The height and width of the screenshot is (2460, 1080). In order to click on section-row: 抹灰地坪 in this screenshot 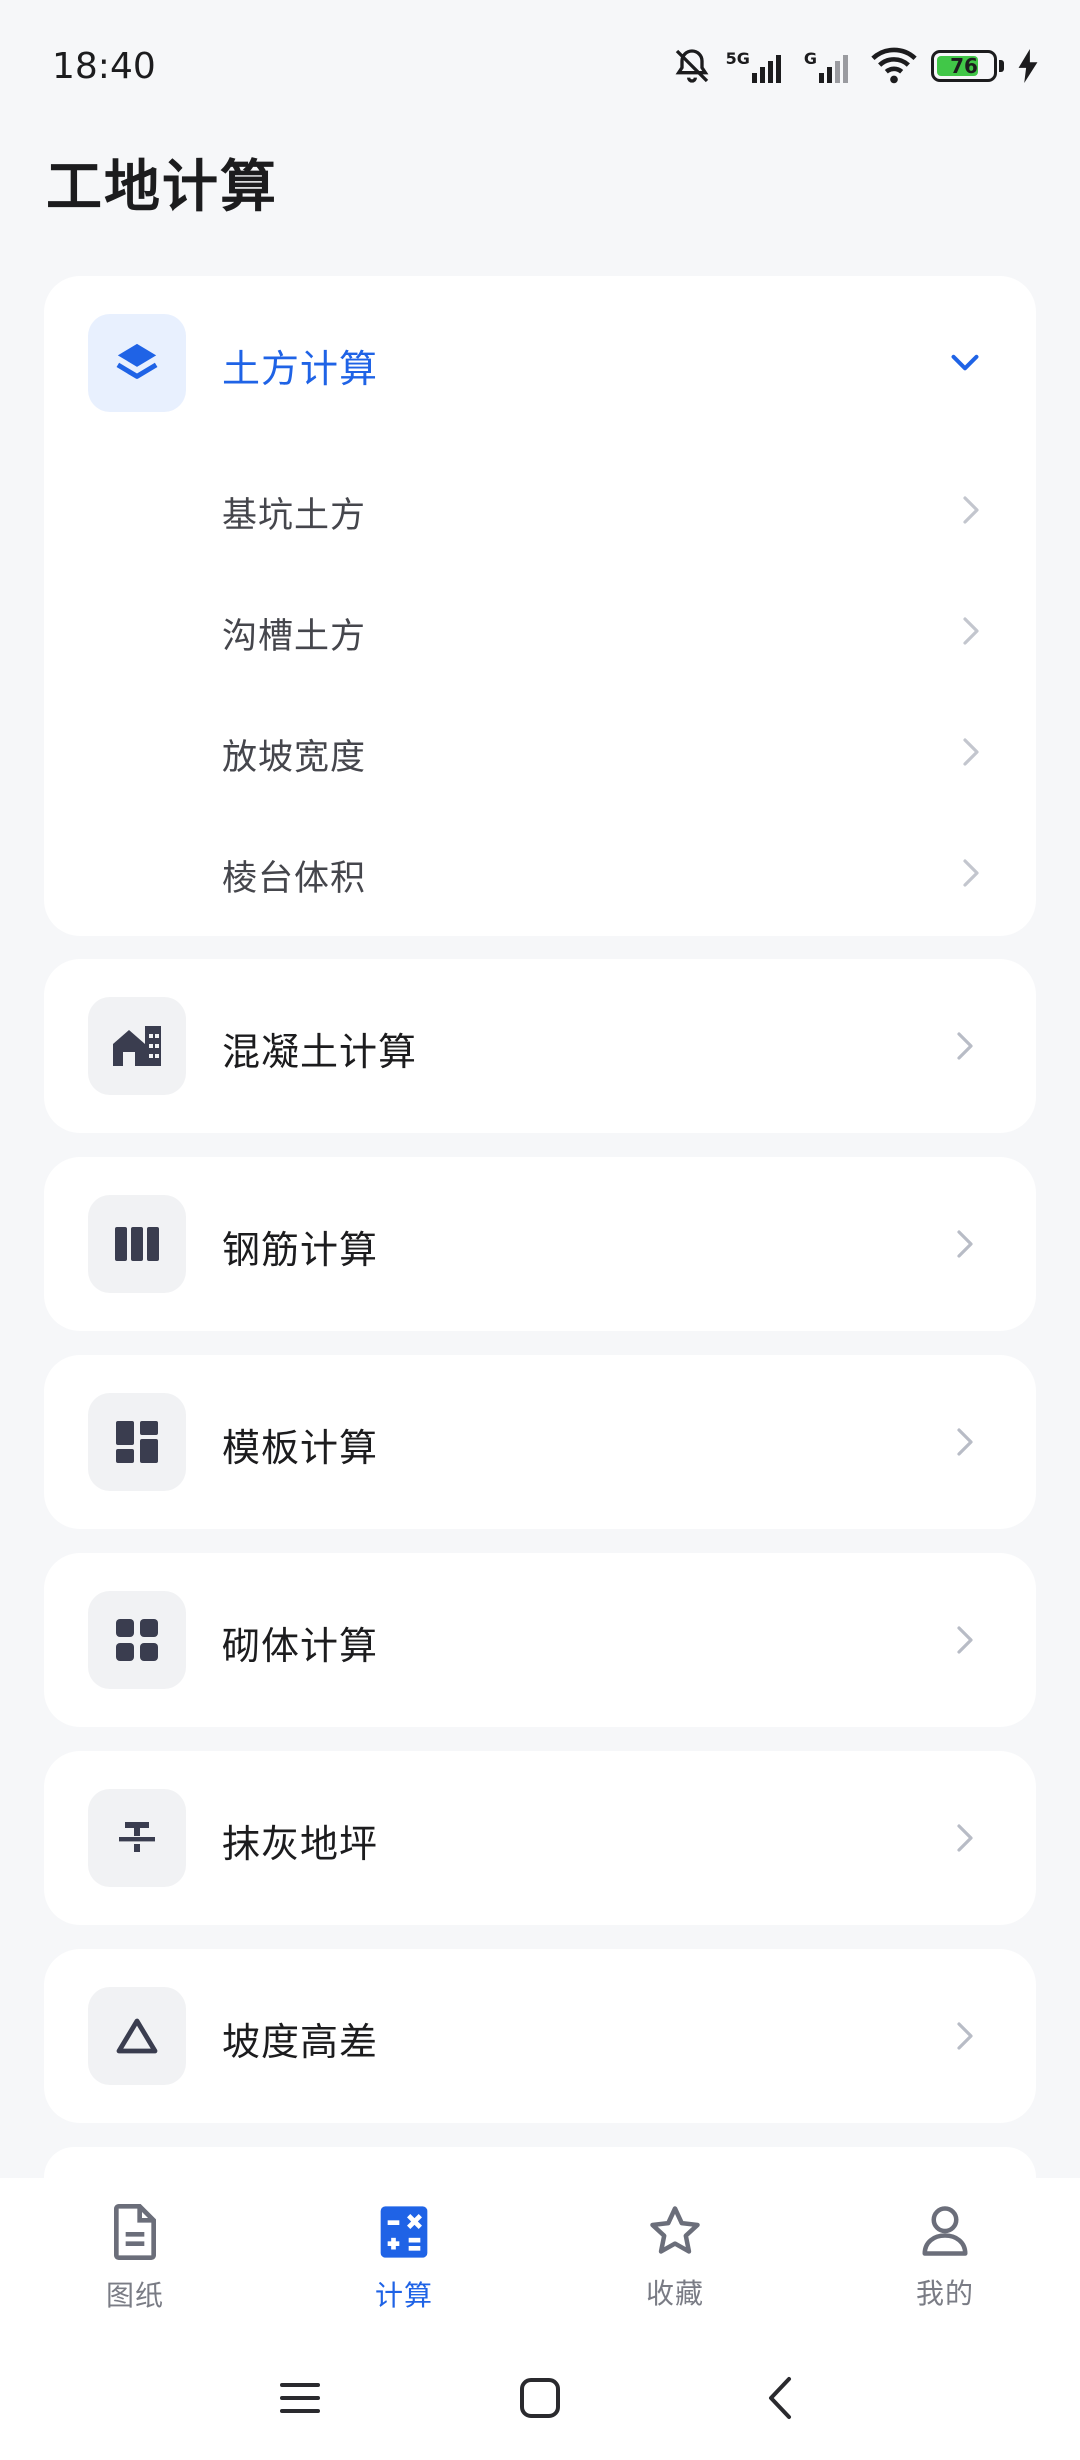, I will do `click(540, 1838)`.